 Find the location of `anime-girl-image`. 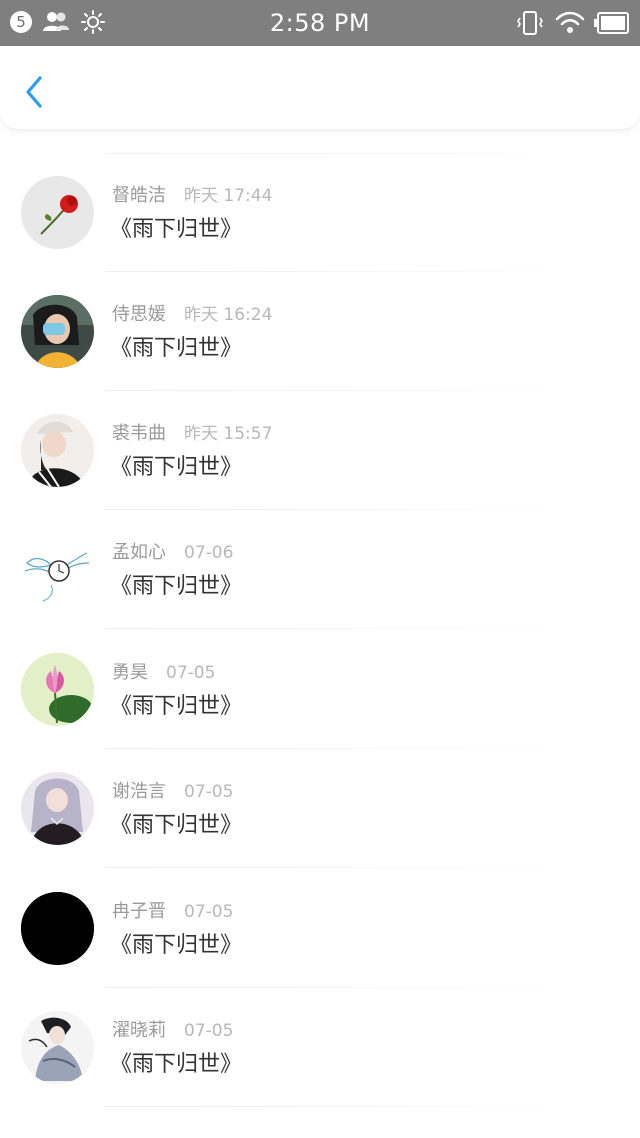

anime-girl-image is located at coordinates (57, 808).